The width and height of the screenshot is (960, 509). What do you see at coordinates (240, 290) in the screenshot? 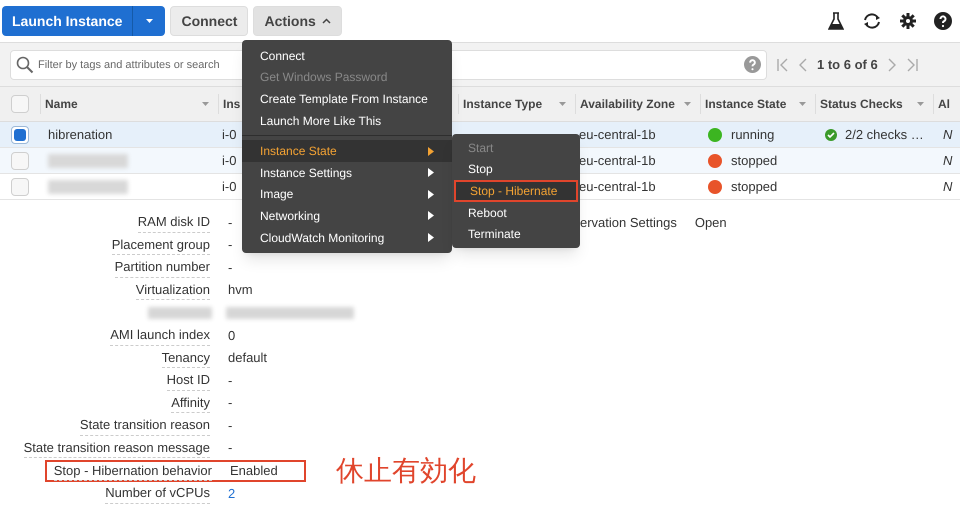
I see `detail-value: hvm` at bounding box center [240, 290].